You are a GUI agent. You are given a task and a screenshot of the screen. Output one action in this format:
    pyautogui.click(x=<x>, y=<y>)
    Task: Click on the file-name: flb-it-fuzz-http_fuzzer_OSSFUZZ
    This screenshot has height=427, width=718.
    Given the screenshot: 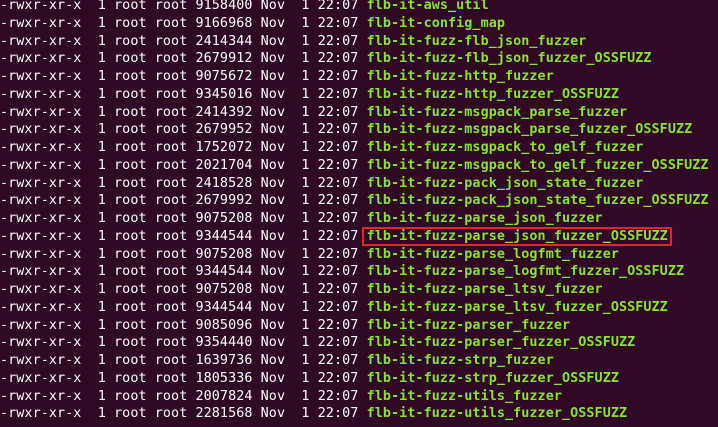 What is the action you would take?
    pyautogui.click(x=492, y=94)
    